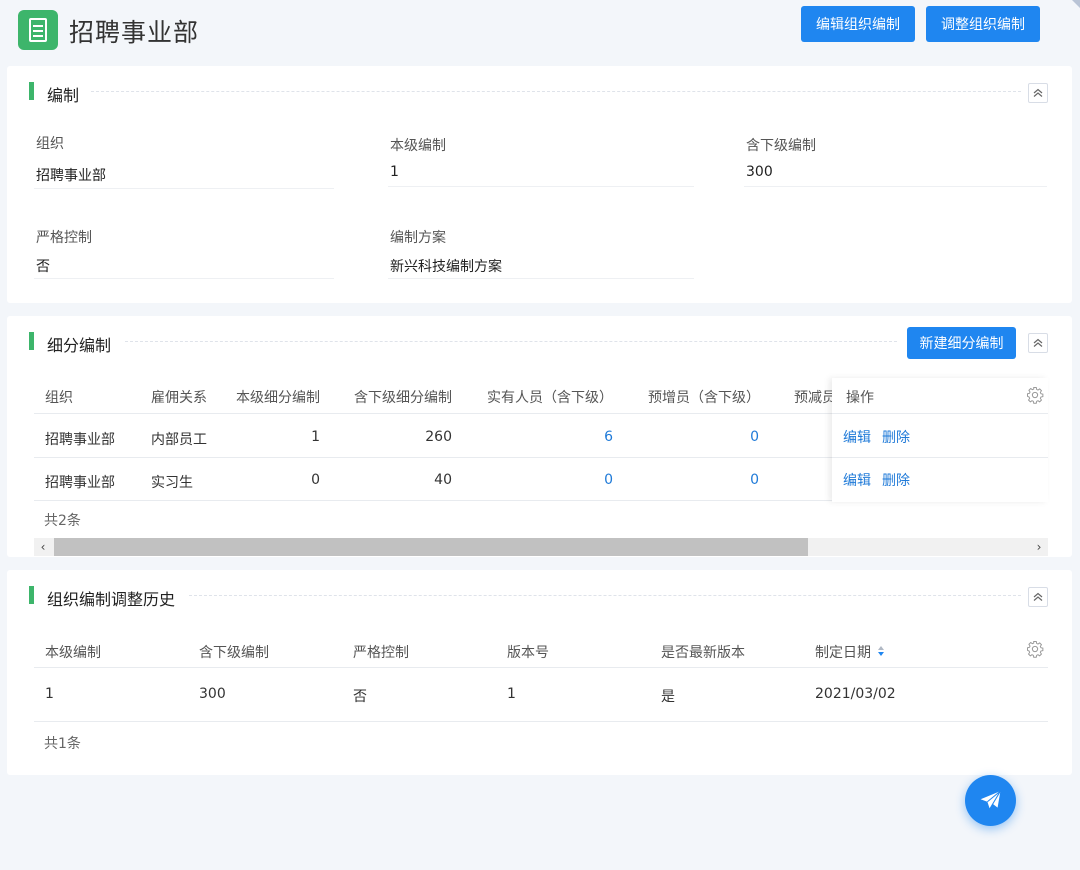 The height and width of the screenshot is (870, 1080). I want to click on field-label-plan: 编制方案, so click(418, 238).